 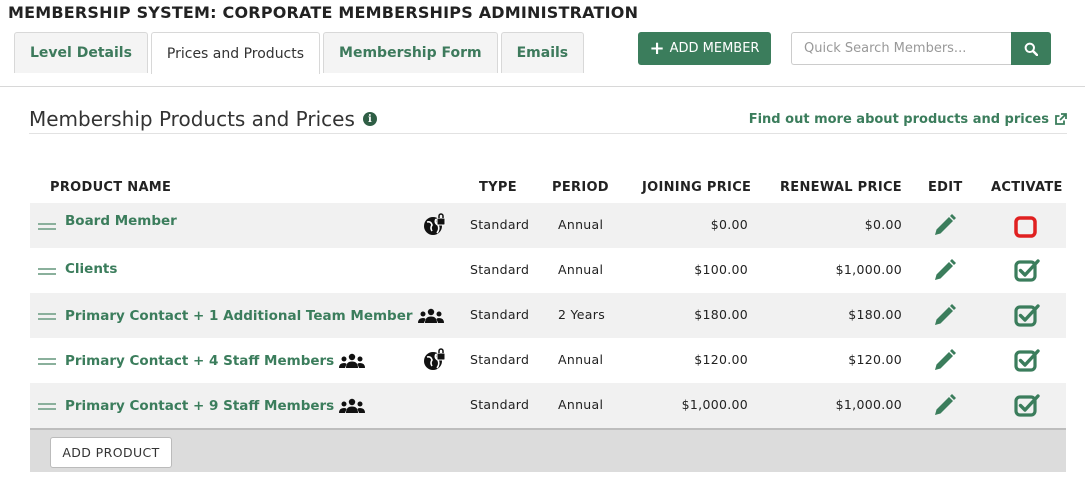 I want to click on find-more-link: Find out more about products and prices, so click(x=908, y=119).